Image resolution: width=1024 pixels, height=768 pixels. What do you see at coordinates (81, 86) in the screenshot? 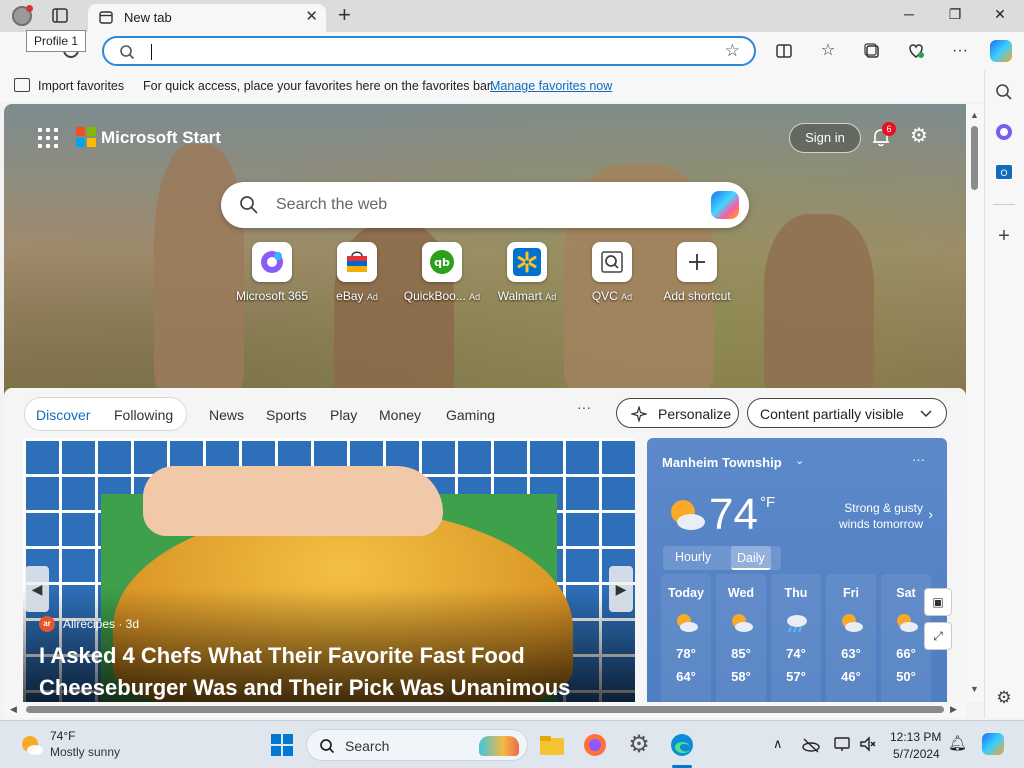
I see `import-favorites-button: Import favorites` at bounding box center [81, 86].